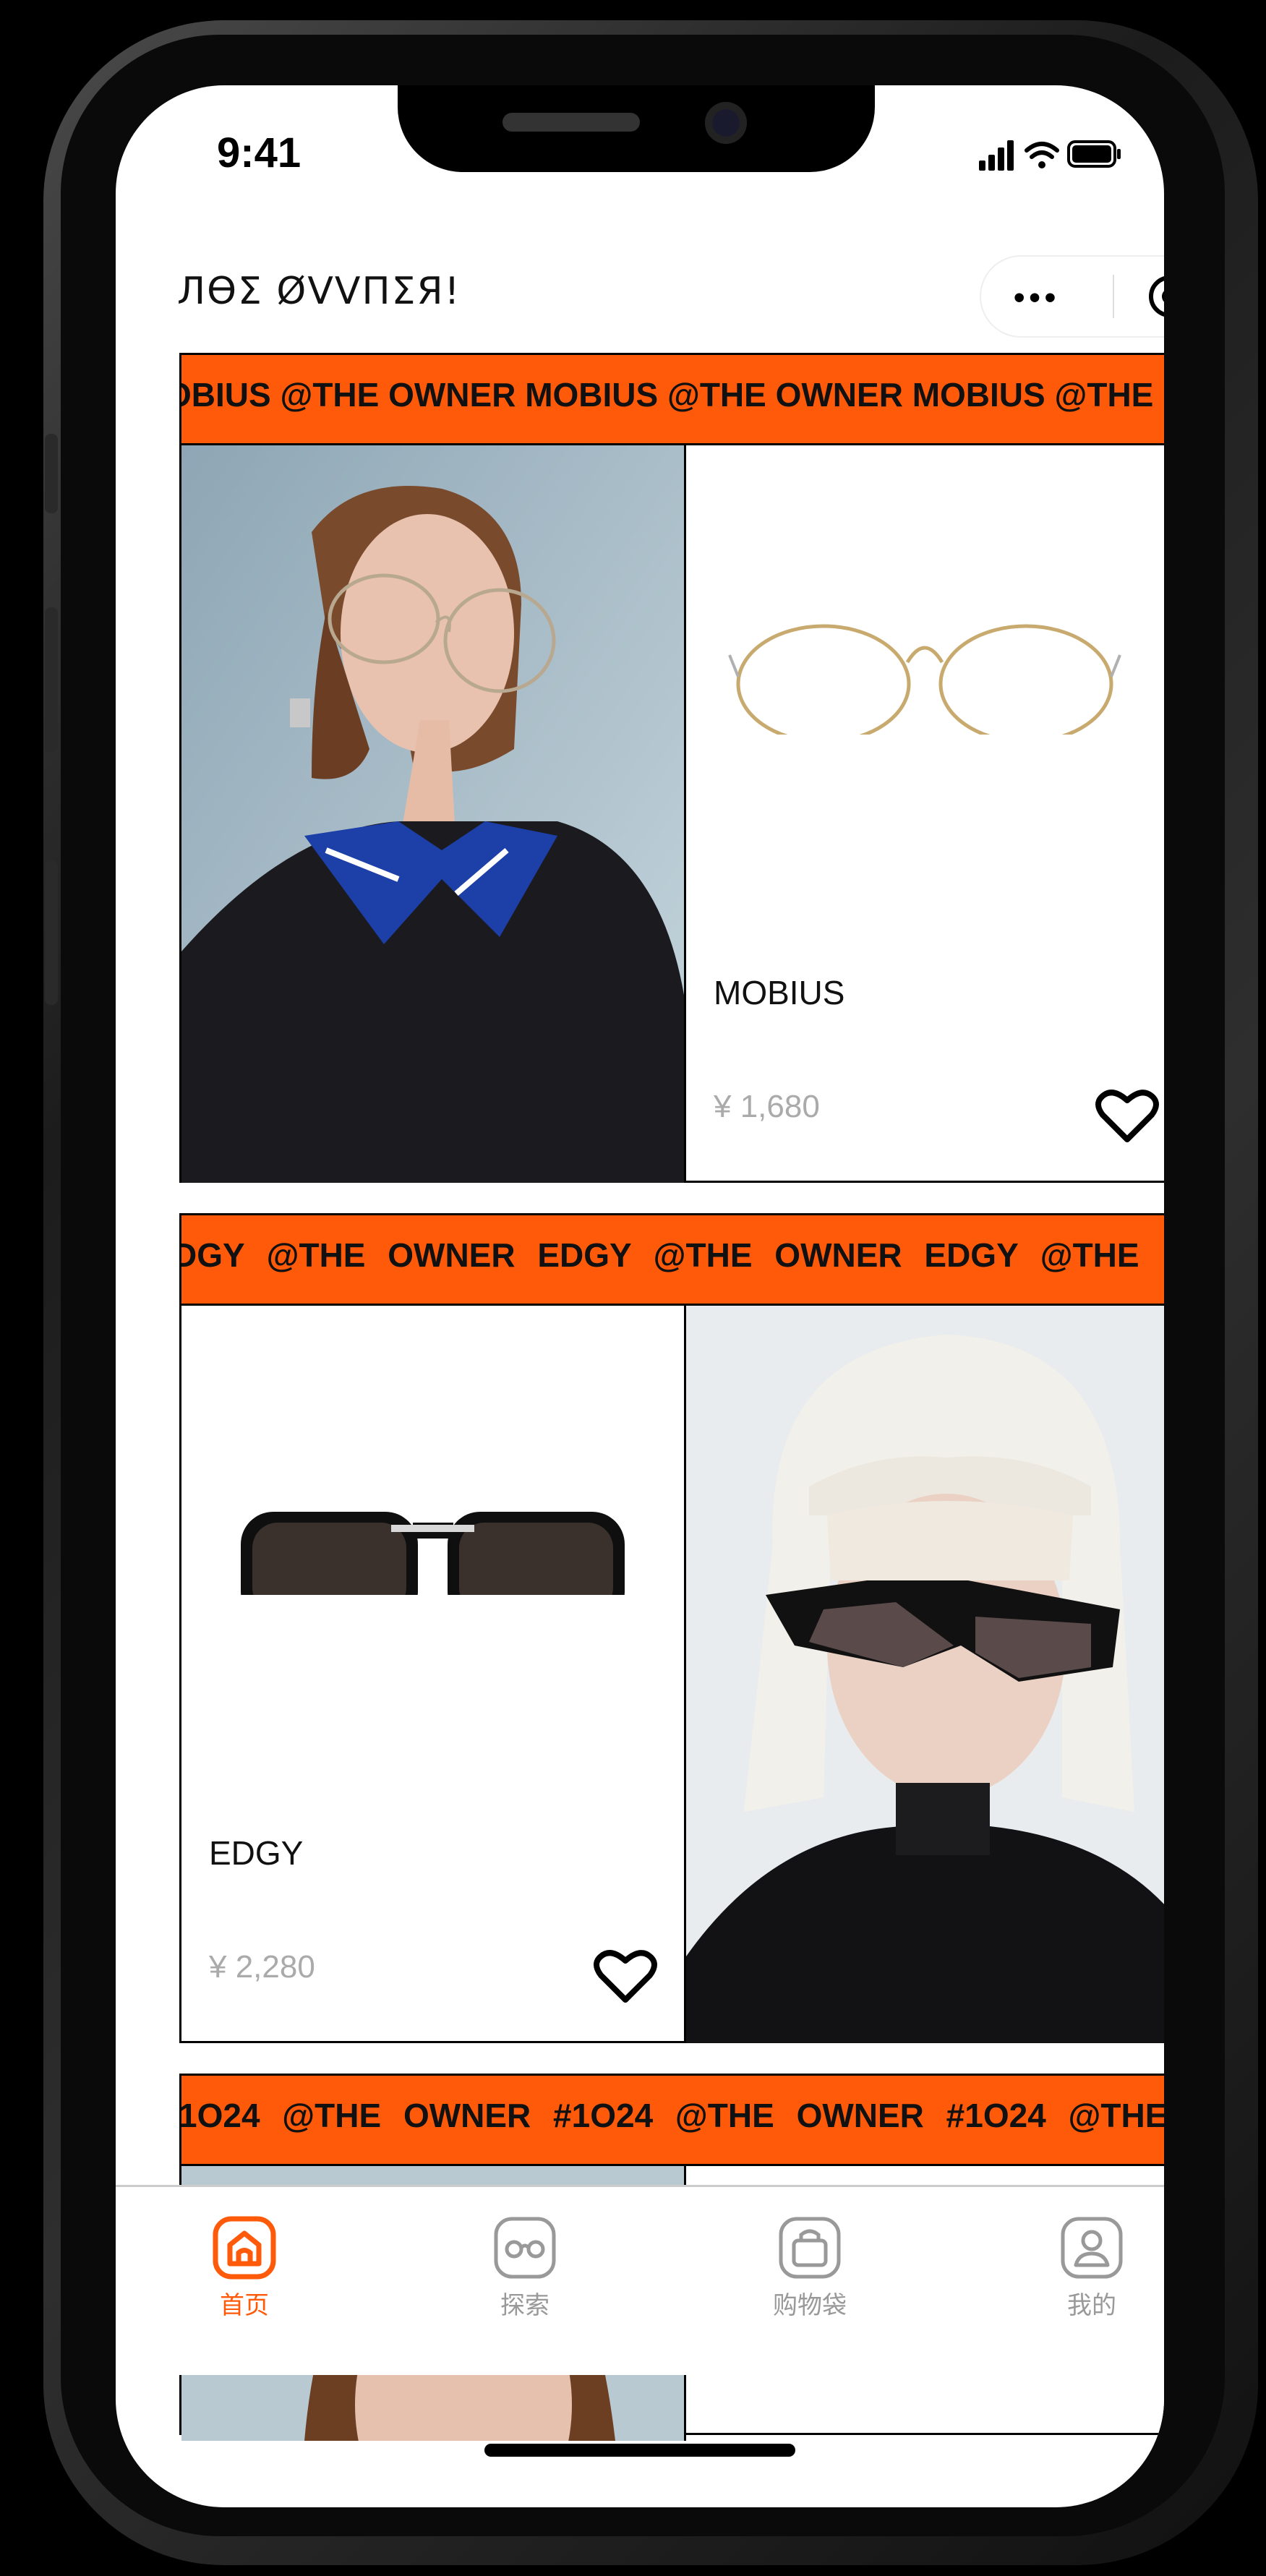 Image resolution: width=1266 pixels, height=2576 pixels. Describe the element at coordinates (1113, 296) in the screenshot. I see `capsule-divider` at that location.